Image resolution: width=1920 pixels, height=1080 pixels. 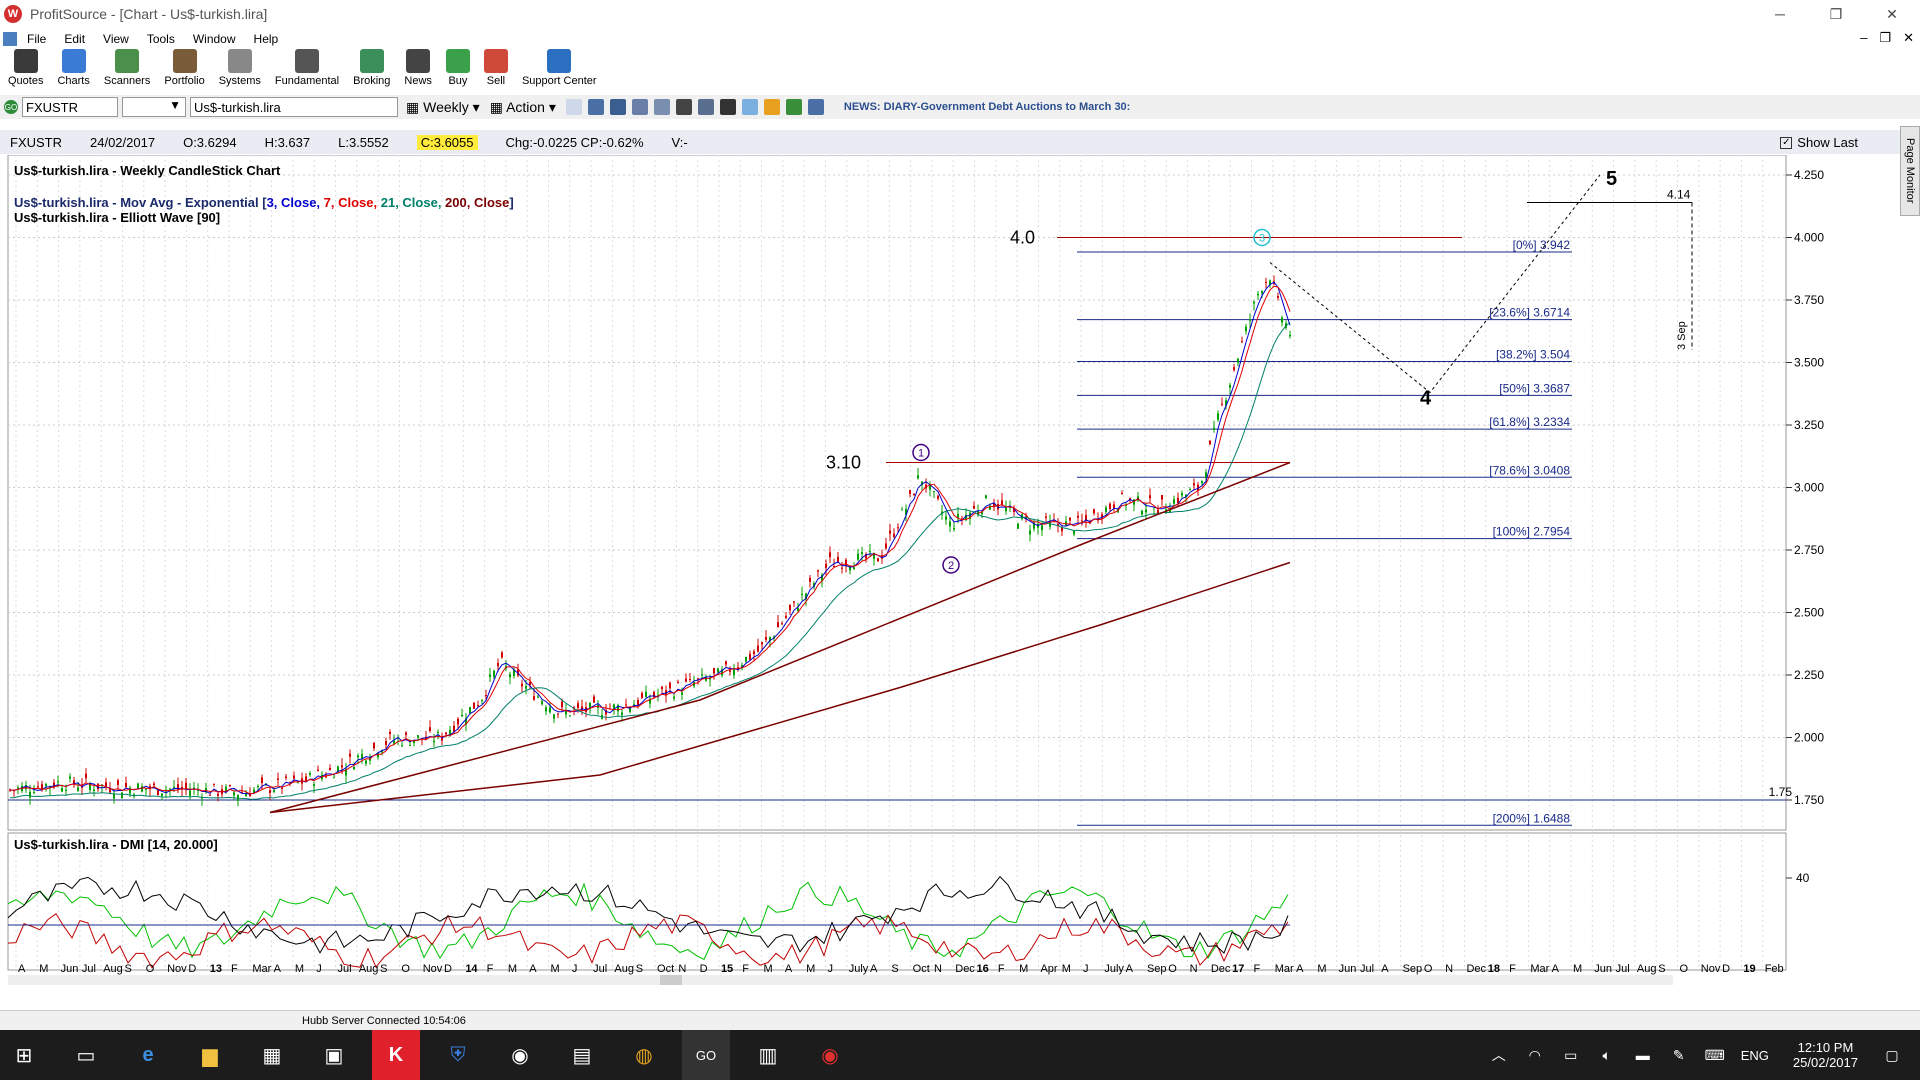 I want to click on security-name-input, so click(x=294, y=107).